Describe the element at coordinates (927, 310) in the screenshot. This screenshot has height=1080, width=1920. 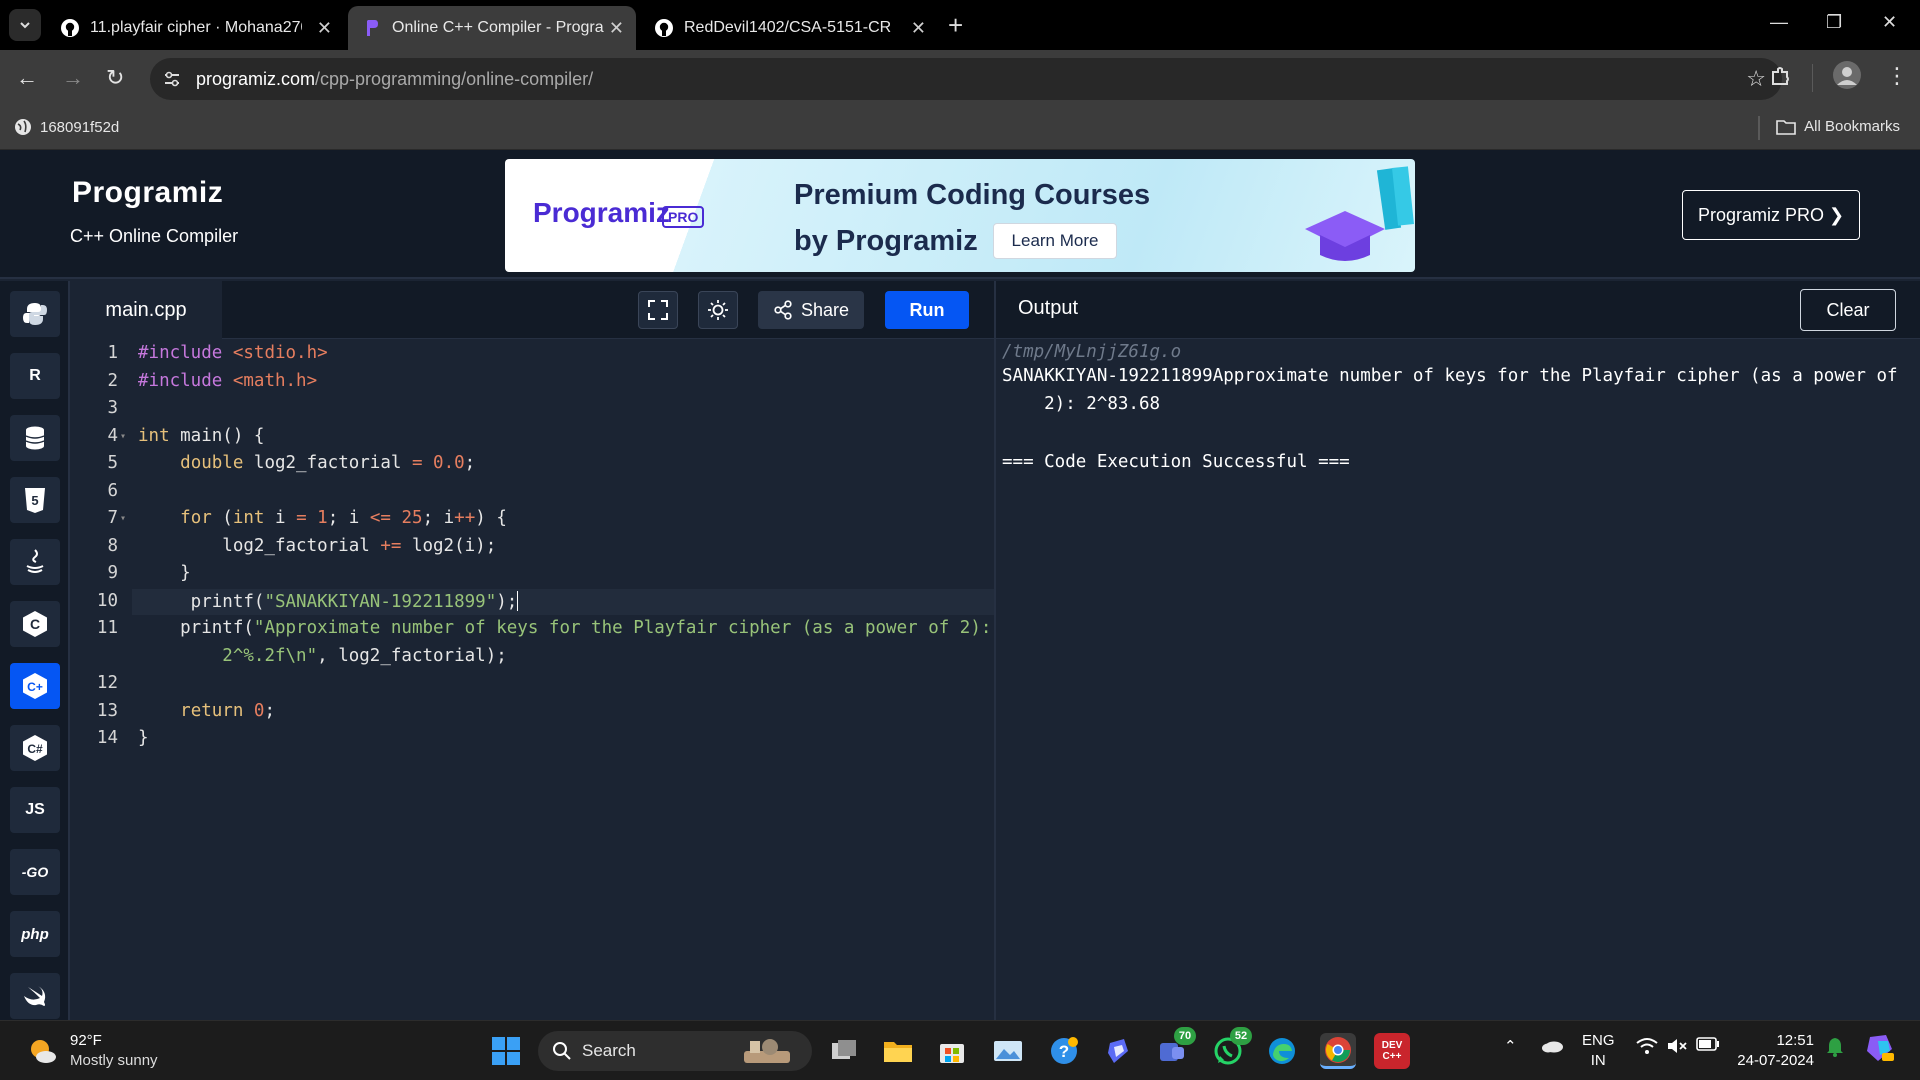
I see `run-button: Run` at that location.